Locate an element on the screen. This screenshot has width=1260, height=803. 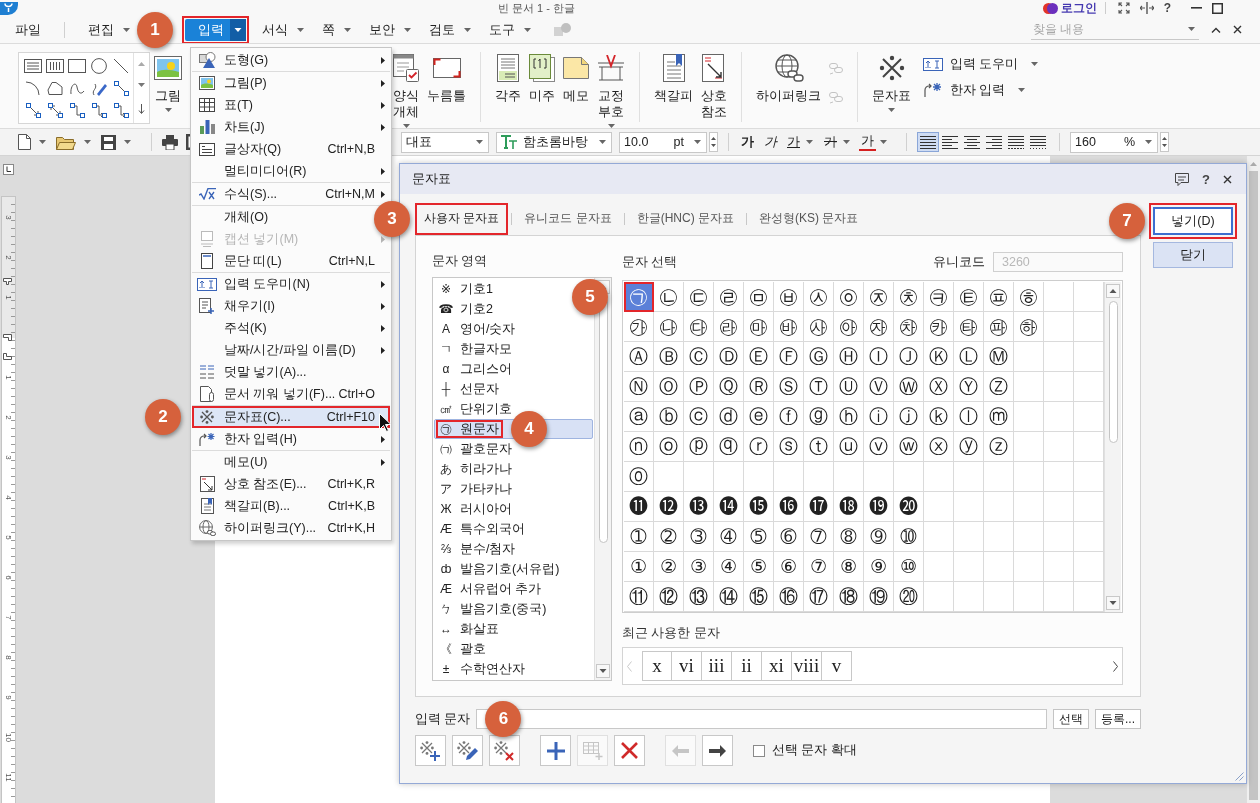
list-item: ☎ 기호2 is located at coordinates (466, 309).